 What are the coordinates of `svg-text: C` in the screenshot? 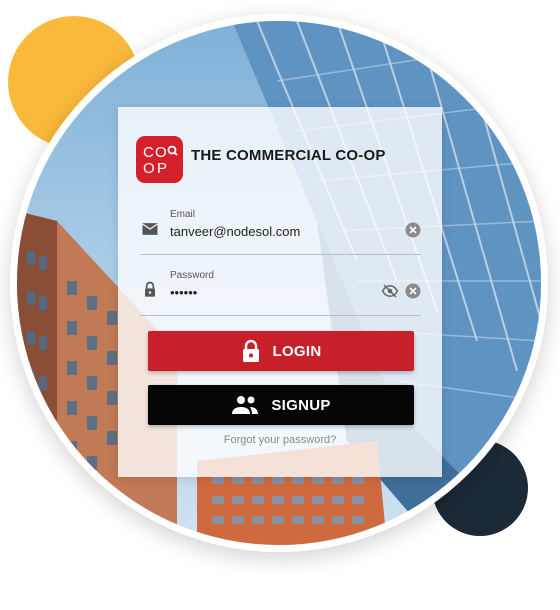 It's located at (148, 152).